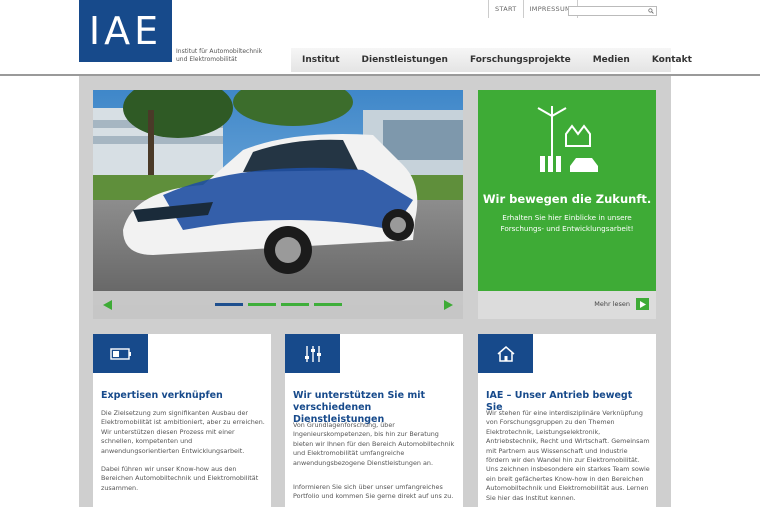 The image size is (760, 507). Describe the element at coordinates (567, 305) in the screenshot. I see `teaser-more-bar: Mehr lesen` at that location.